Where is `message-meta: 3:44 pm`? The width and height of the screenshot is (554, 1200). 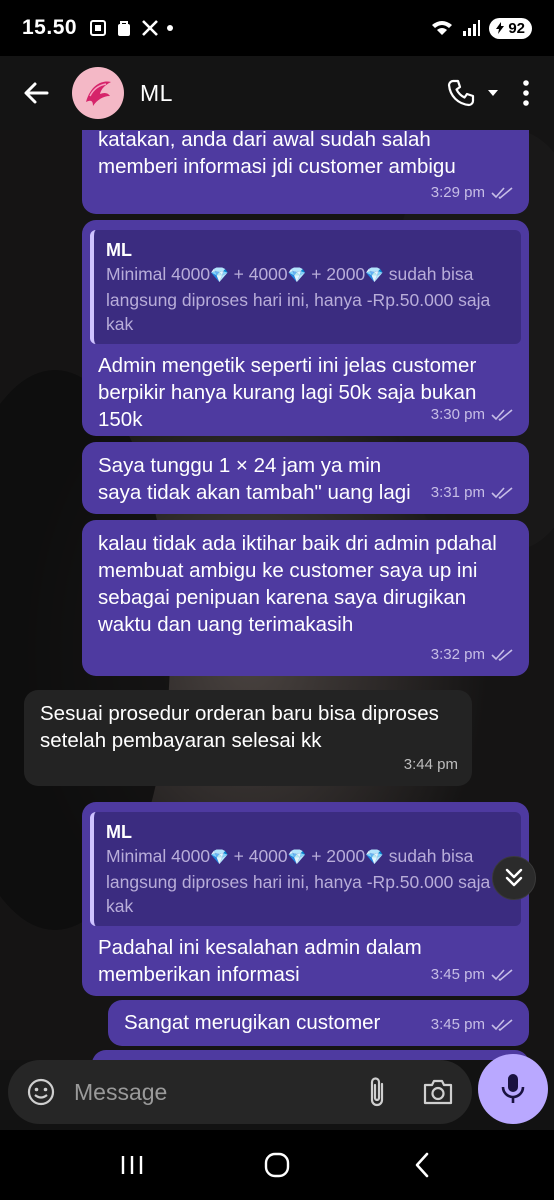 message-meta: 3:44 pm is located at coordinates (431, 764).